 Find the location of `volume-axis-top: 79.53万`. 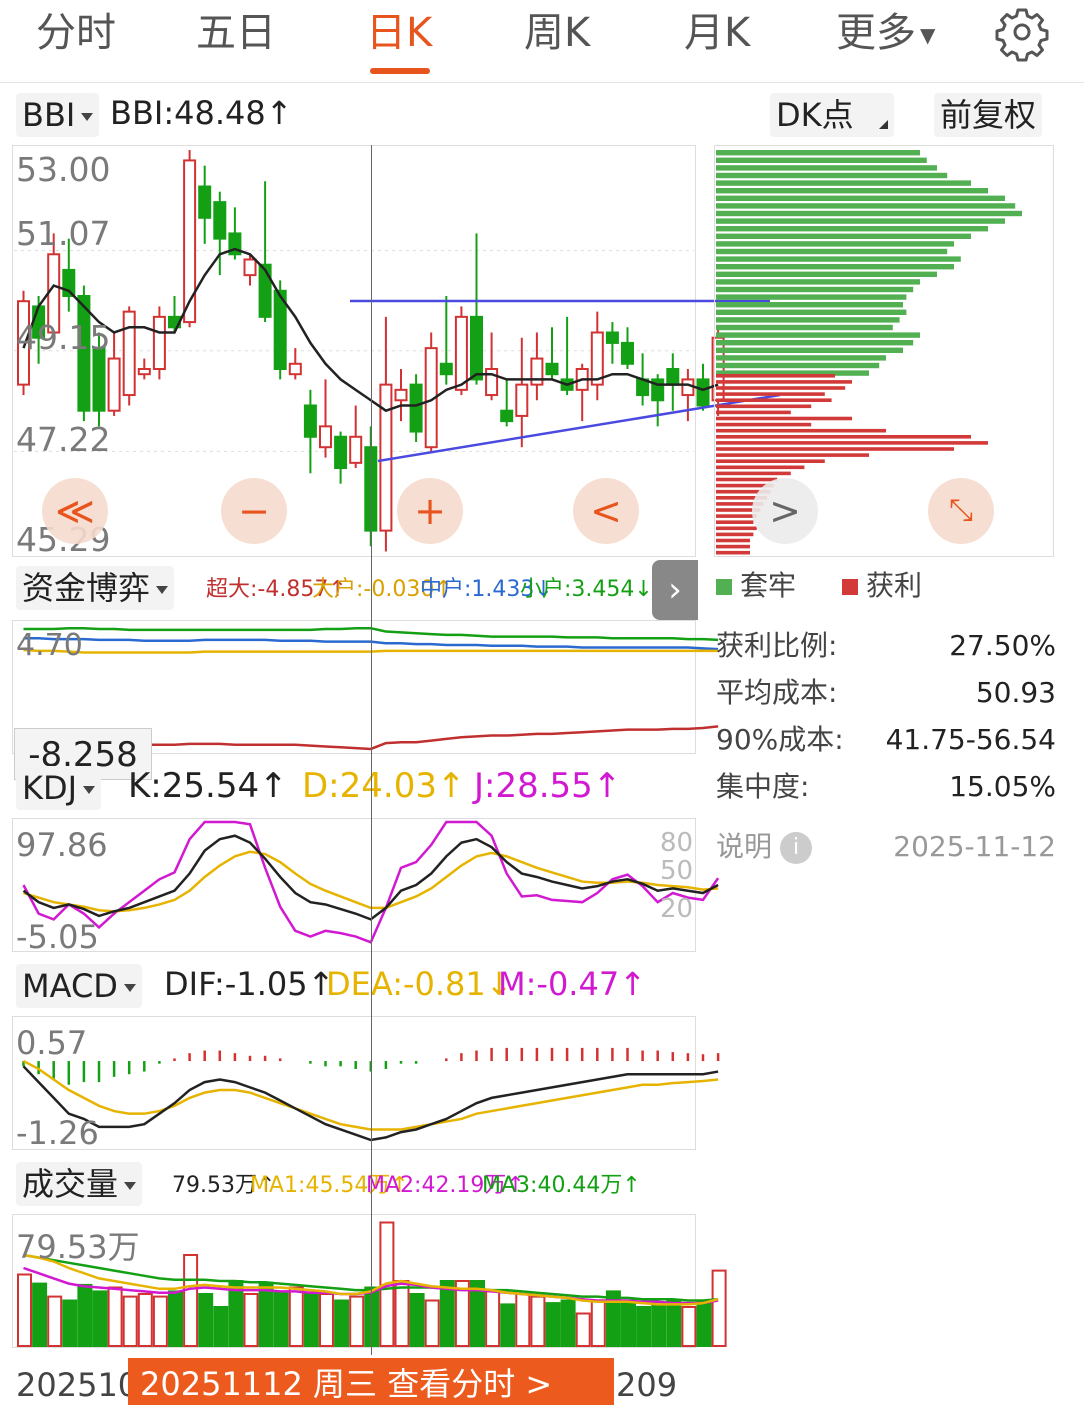

volume-axis-top: 79.53万 is located at coordinates (78, 1247).